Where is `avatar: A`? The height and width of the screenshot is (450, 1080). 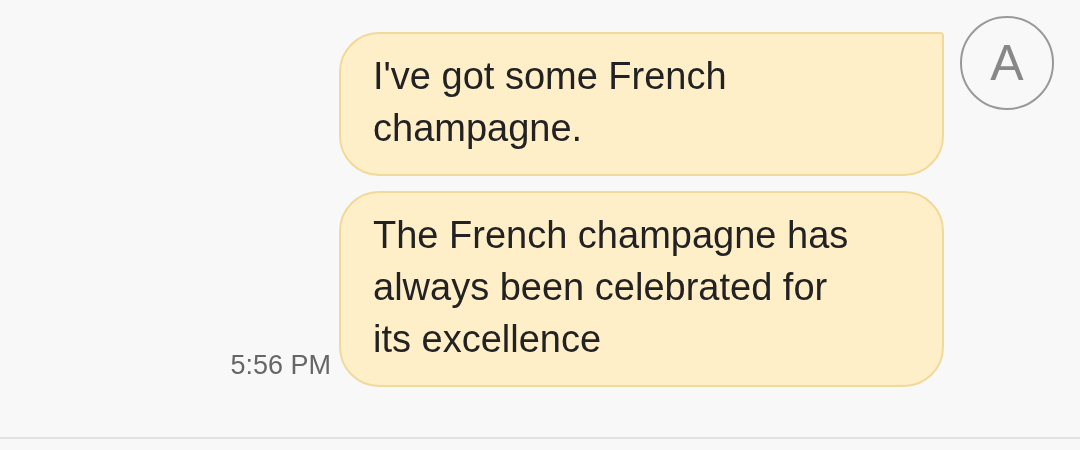 avatar: A is located at coordinates (1007, 63).